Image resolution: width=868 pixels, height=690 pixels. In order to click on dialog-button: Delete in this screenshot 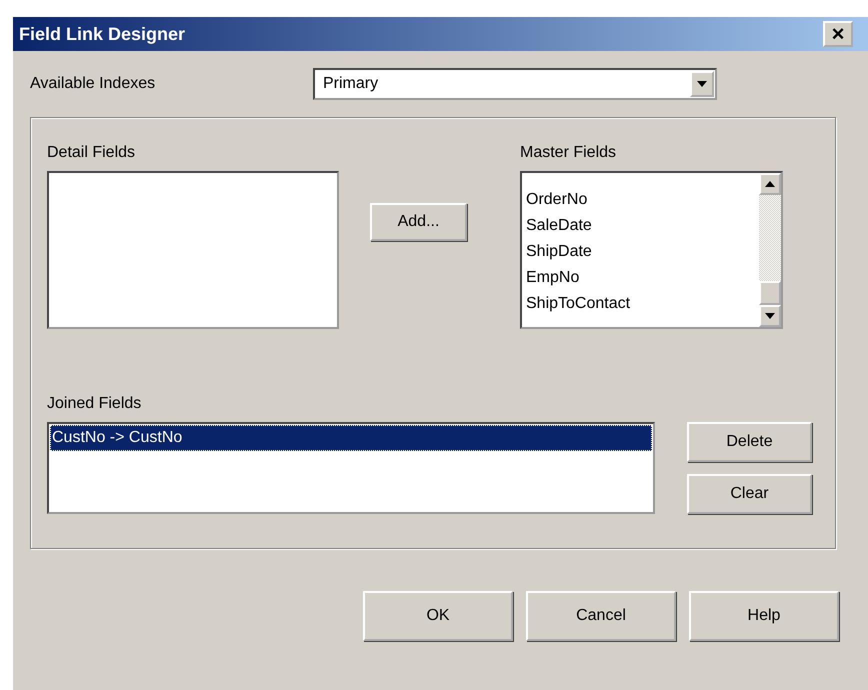, I will do `click(749, 442)`.